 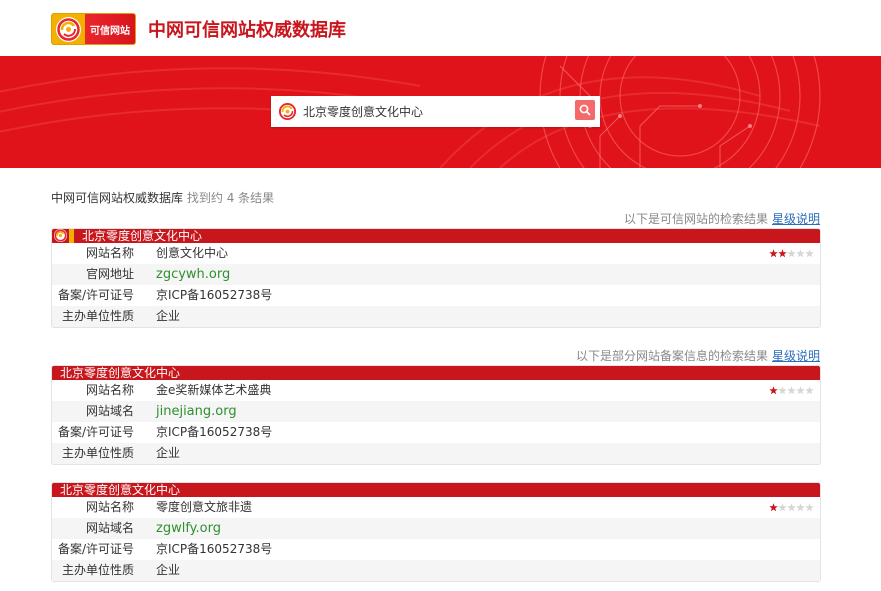 What do you see at coordinates (436, 390) in the screenshot?
I see `table-row: 网站名称 金e奖新媒体艺术盛典` at bounding box center [436, 390].